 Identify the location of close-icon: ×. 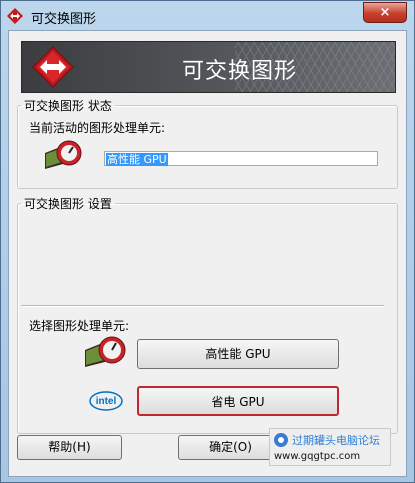
(385, 12).